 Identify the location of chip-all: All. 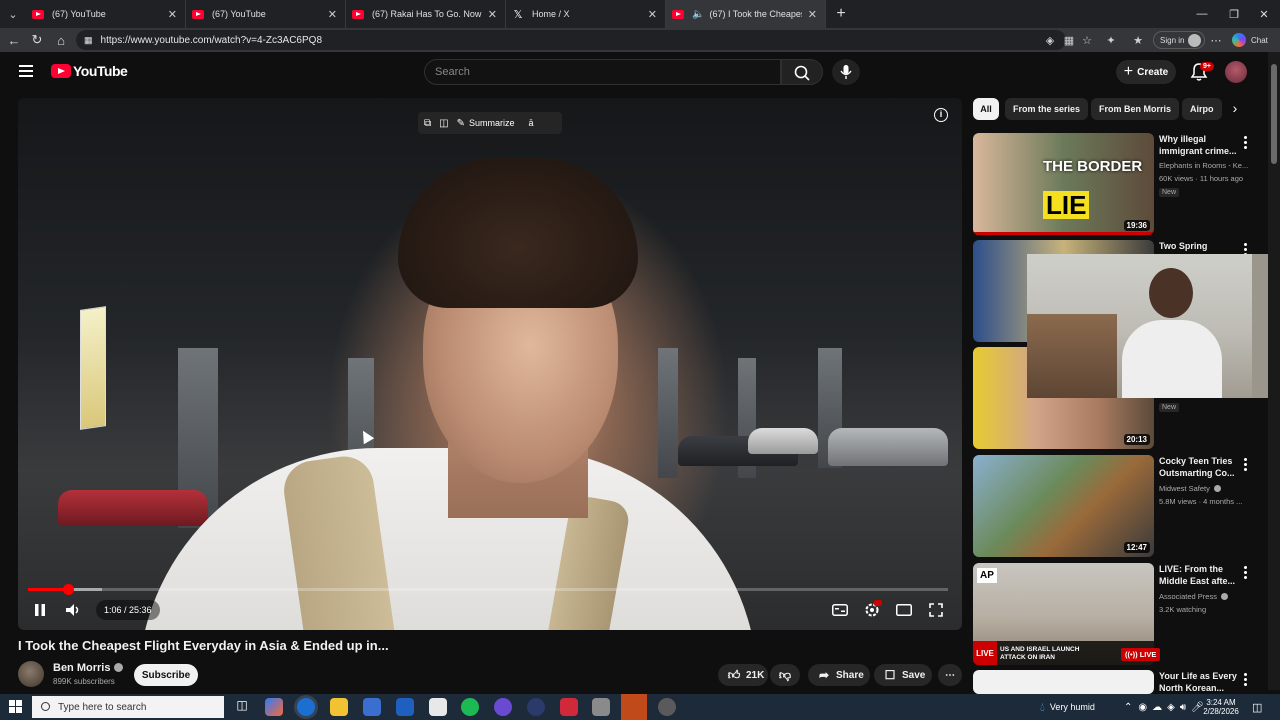
(986, 109).